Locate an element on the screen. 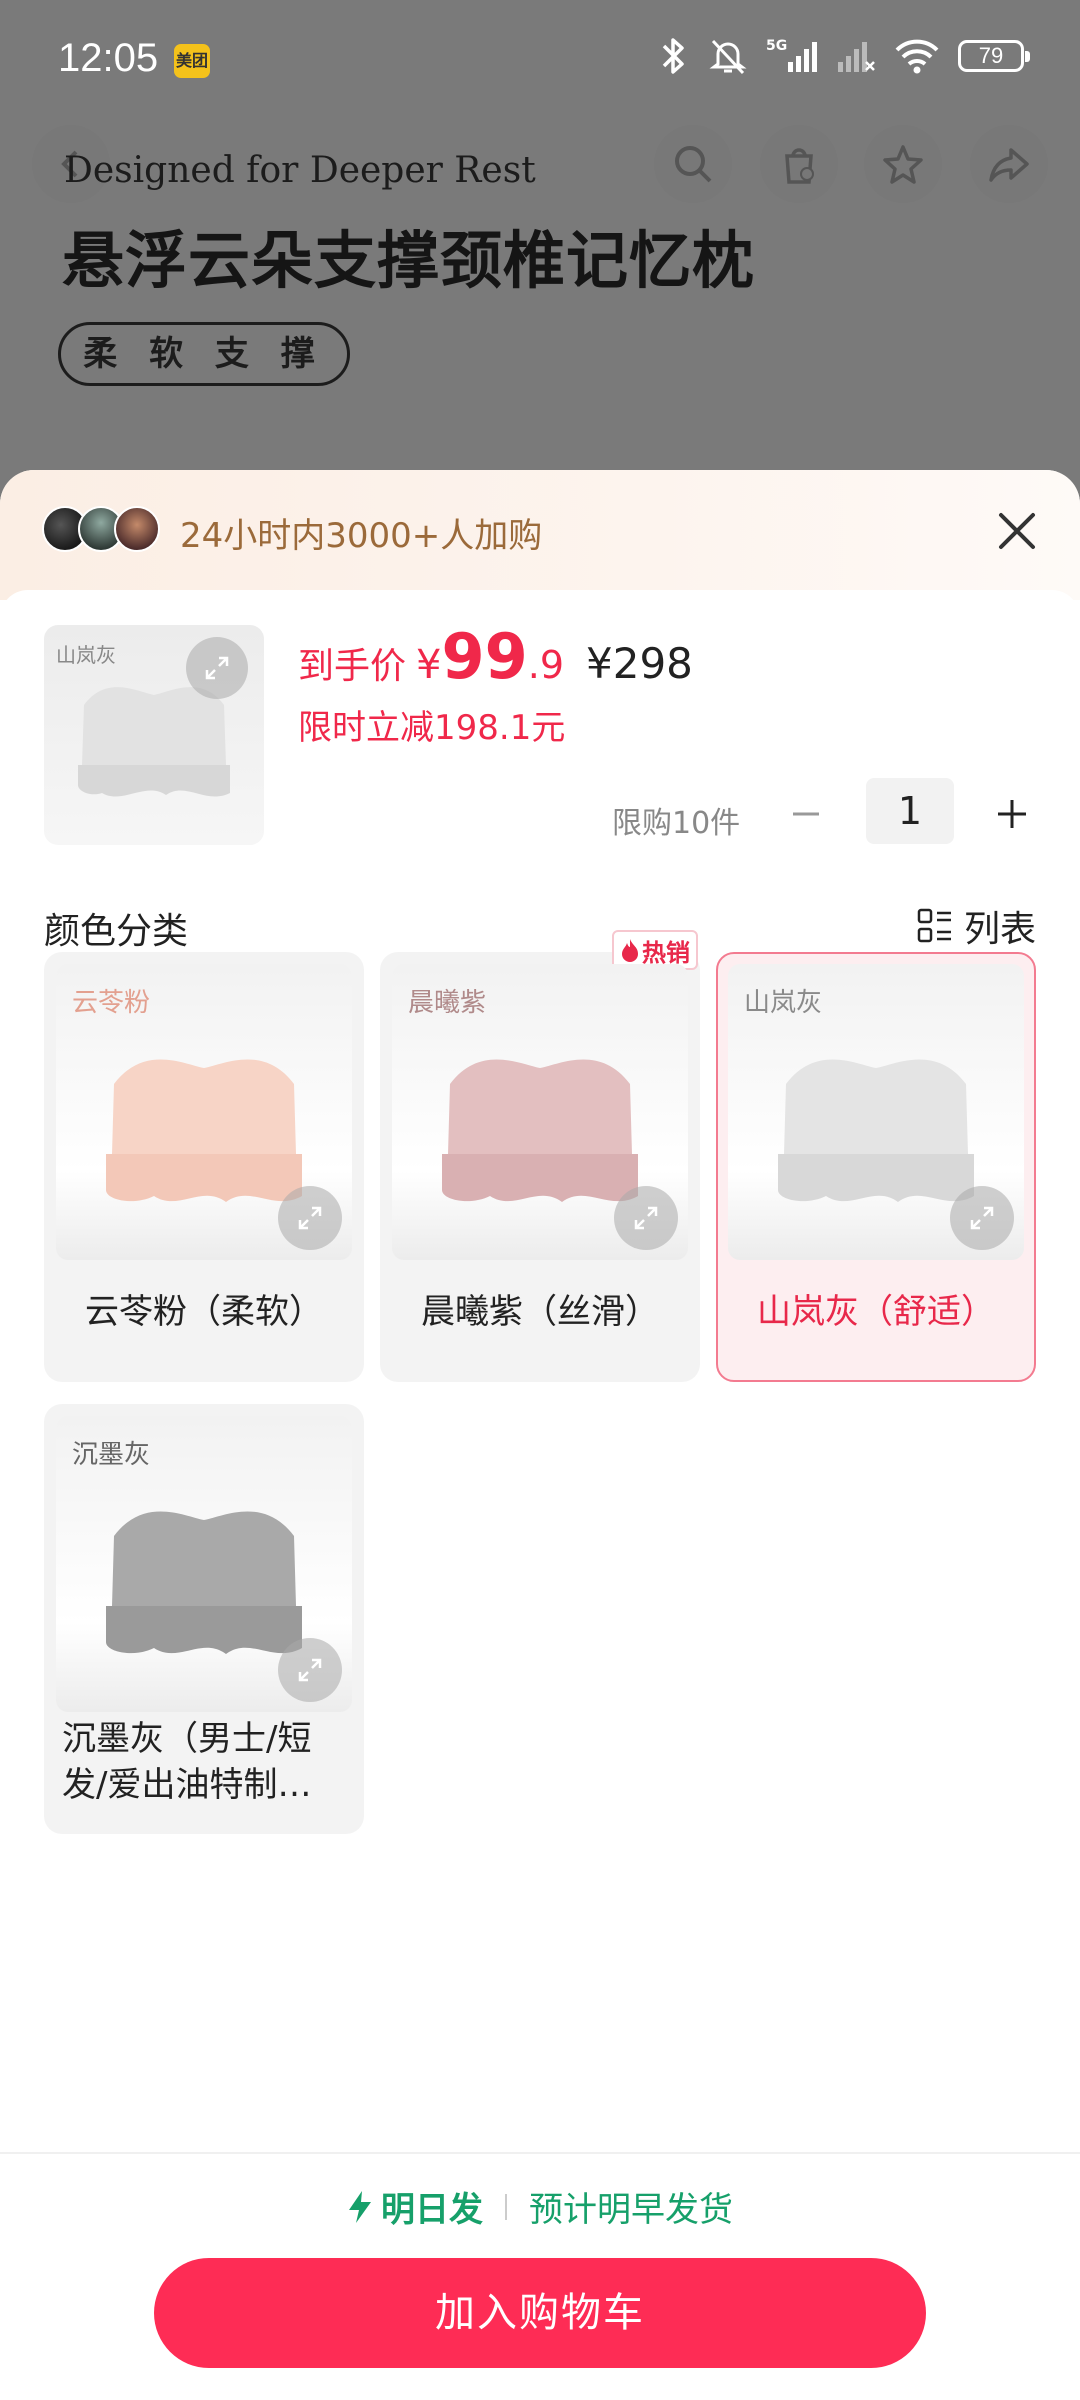  share-button is located at coordinates (1009, 164).